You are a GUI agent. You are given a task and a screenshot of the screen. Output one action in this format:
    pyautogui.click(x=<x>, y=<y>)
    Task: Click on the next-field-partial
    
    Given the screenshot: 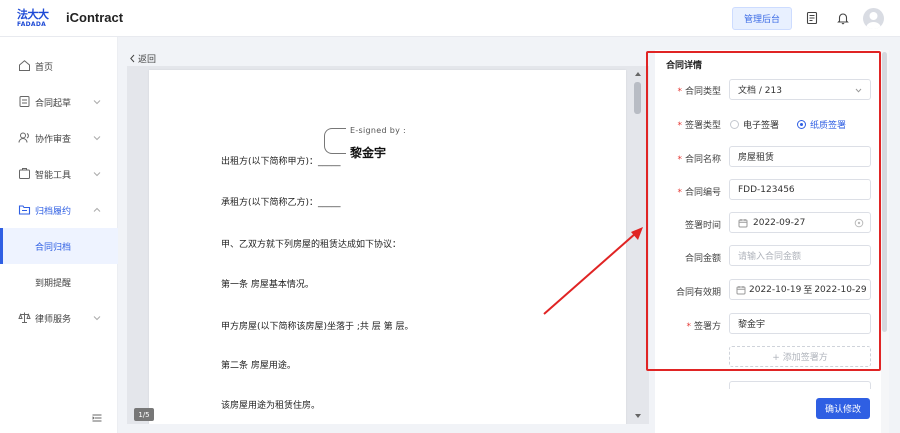 What is the action you would take?
    pyautogui.click(x=800, y=385)
    